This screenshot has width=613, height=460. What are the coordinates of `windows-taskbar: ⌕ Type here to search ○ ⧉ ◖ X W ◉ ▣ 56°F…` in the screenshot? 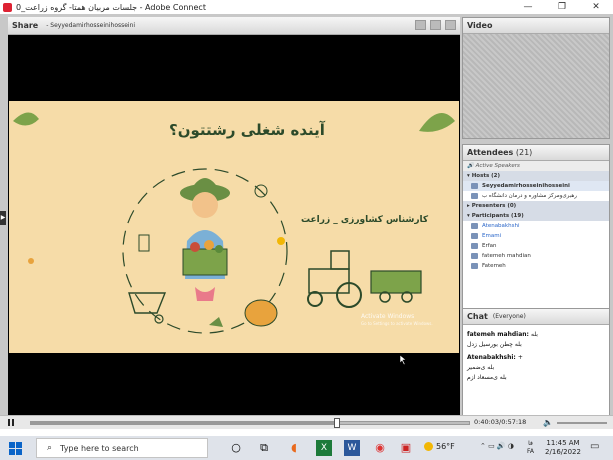 It's located at (306, 448).